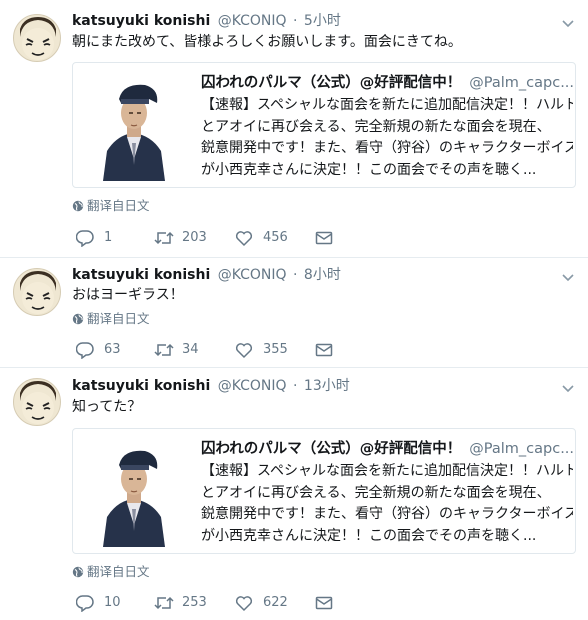  What do you see at coordinates (322, 21) in the screenshot?
I see `timestamp: 5小时` at bounding box center [322, 21].